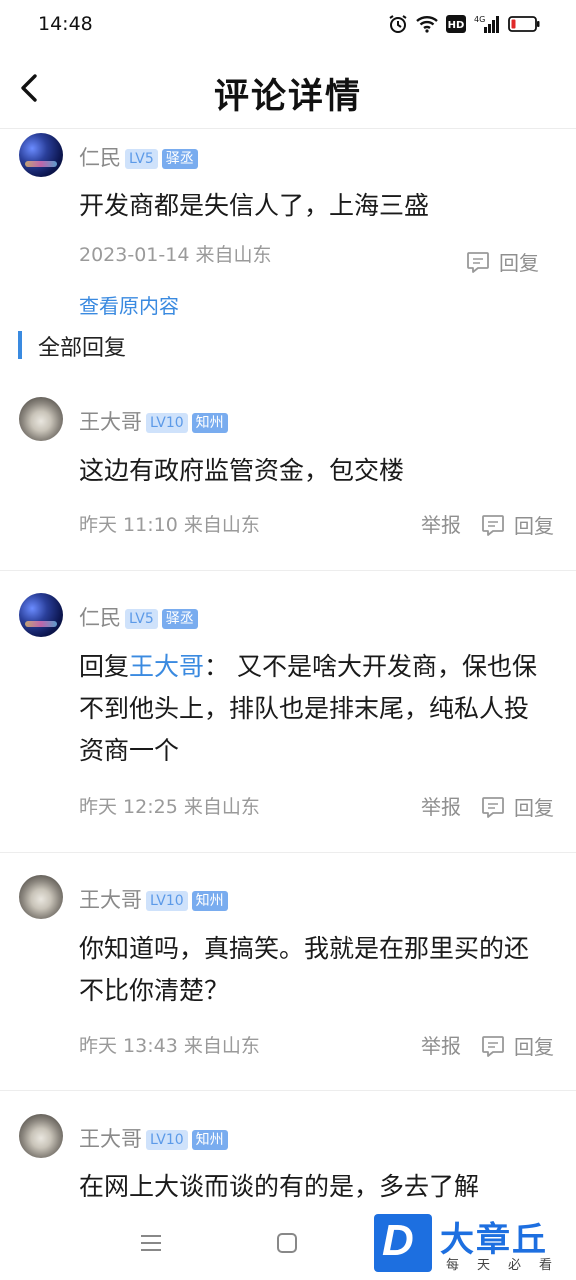 The image size is (576, 1280). Describe the element at coordinates (175, 255) in the screenshot. I see `comment-meta: 2023-01-14 来自山东` at that location.